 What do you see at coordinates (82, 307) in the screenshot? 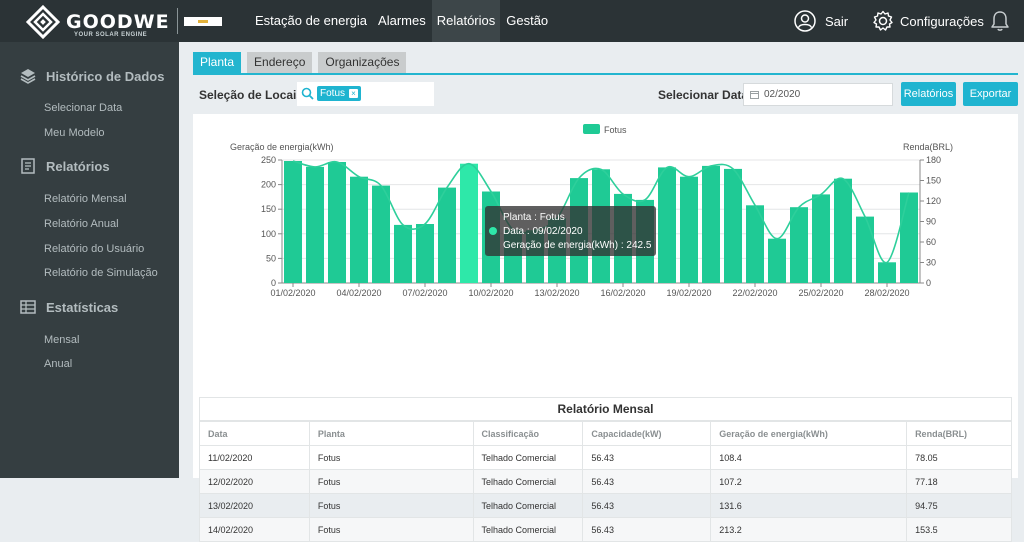
I see `sidebar-group-label: Estatísticas` at bounding box center [82, 307].